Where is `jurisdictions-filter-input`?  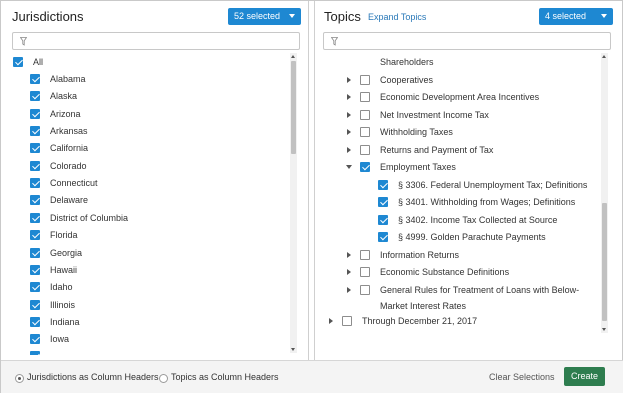
jurisdictions-filter-input is located at coordinates (156, 41).